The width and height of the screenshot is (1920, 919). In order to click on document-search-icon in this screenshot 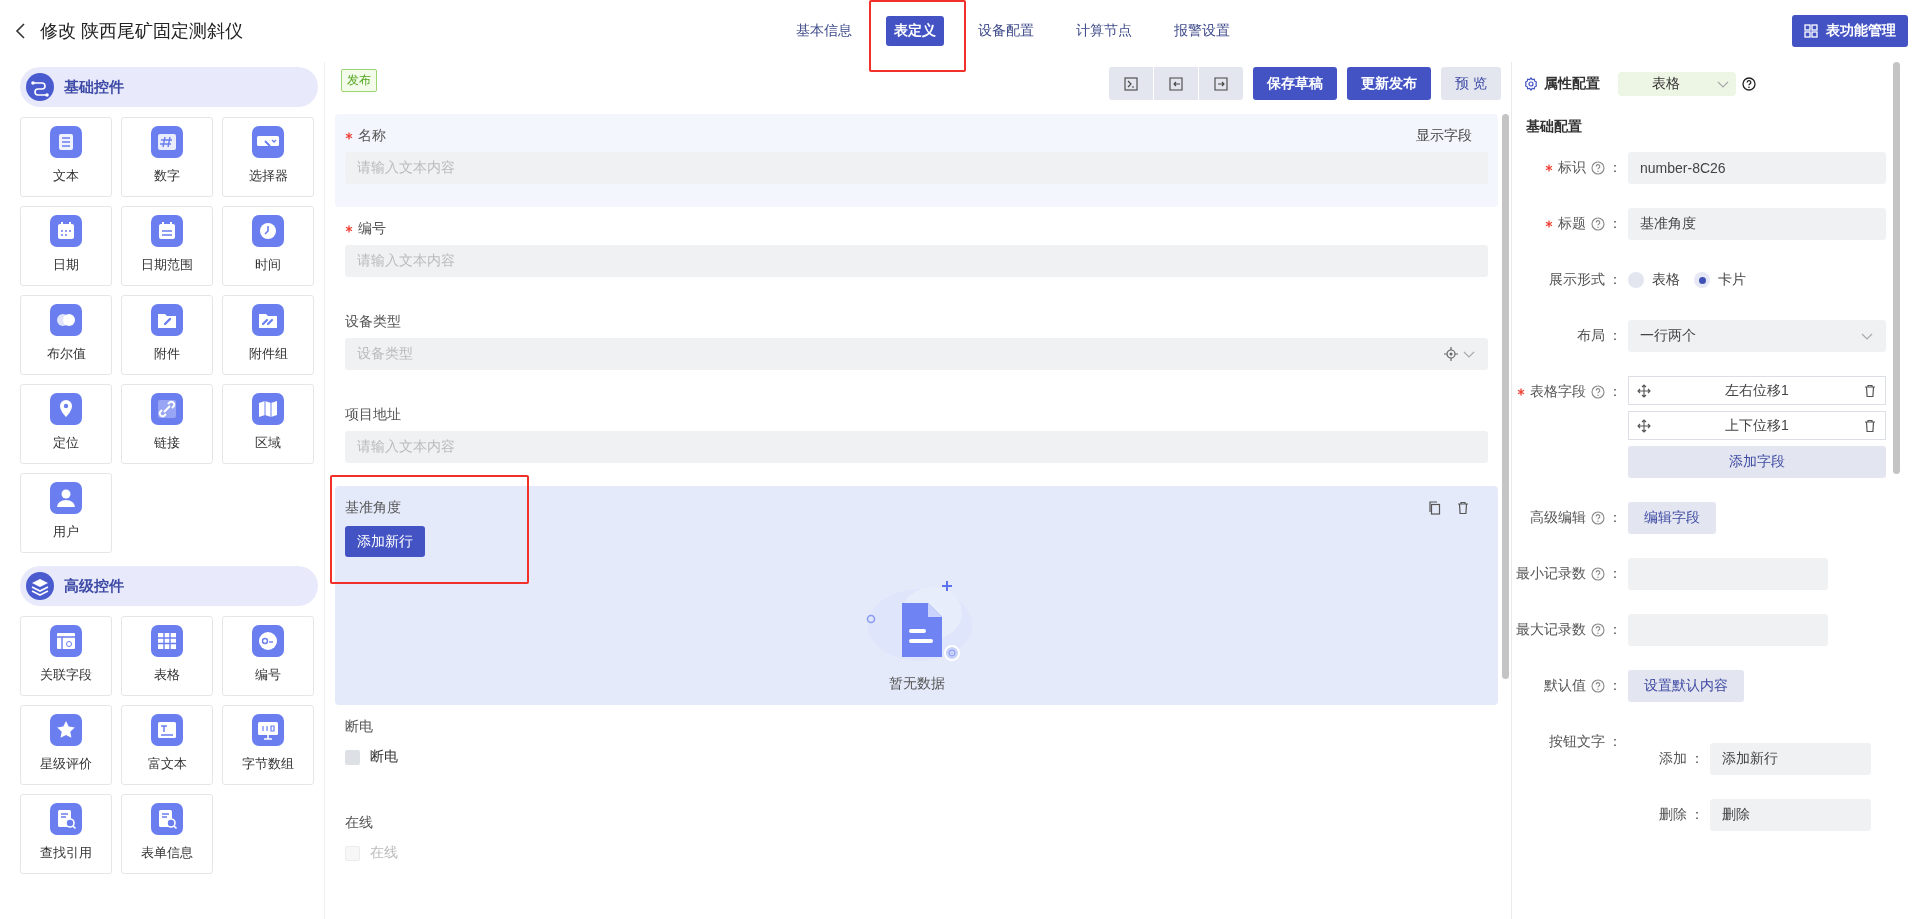, I will do `click(66, 819)`.